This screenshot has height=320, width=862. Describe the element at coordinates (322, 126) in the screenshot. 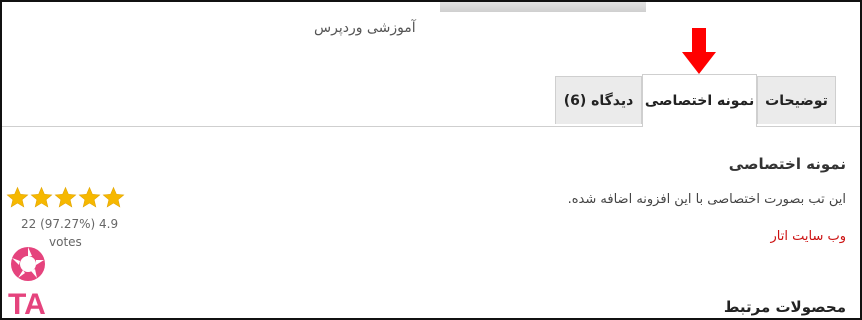

I see `tabs-divider` at that location.